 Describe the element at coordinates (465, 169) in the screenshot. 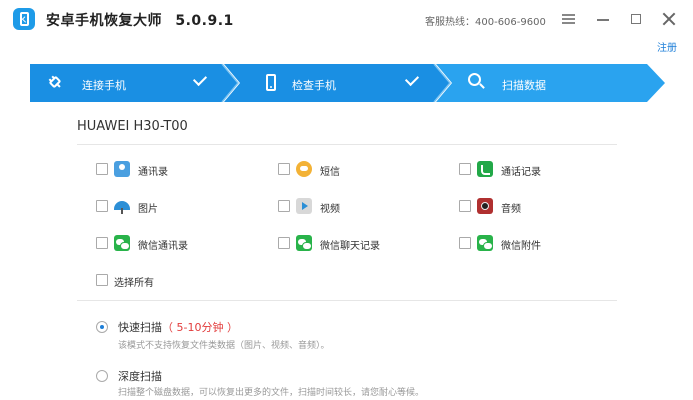

I see `call-log-checkbox` at that location.